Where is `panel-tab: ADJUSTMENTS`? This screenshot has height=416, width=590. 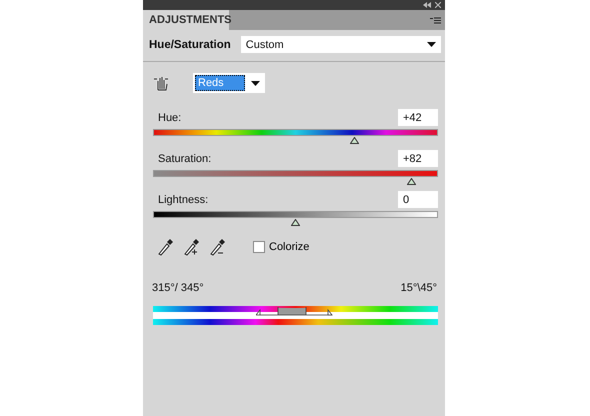 panel-tab: ADJUSTMENTS is located at coordinates (186, 20).